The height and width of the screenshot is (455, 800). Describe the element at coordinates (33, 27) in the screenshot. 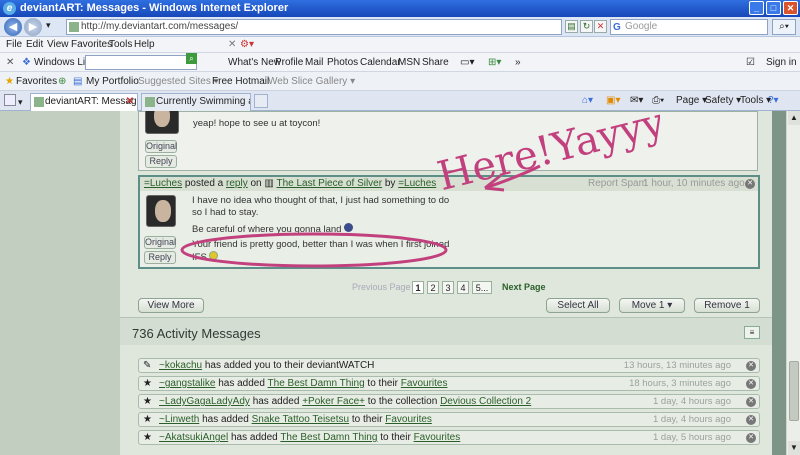

I see `forward-button: ▶` at that location.